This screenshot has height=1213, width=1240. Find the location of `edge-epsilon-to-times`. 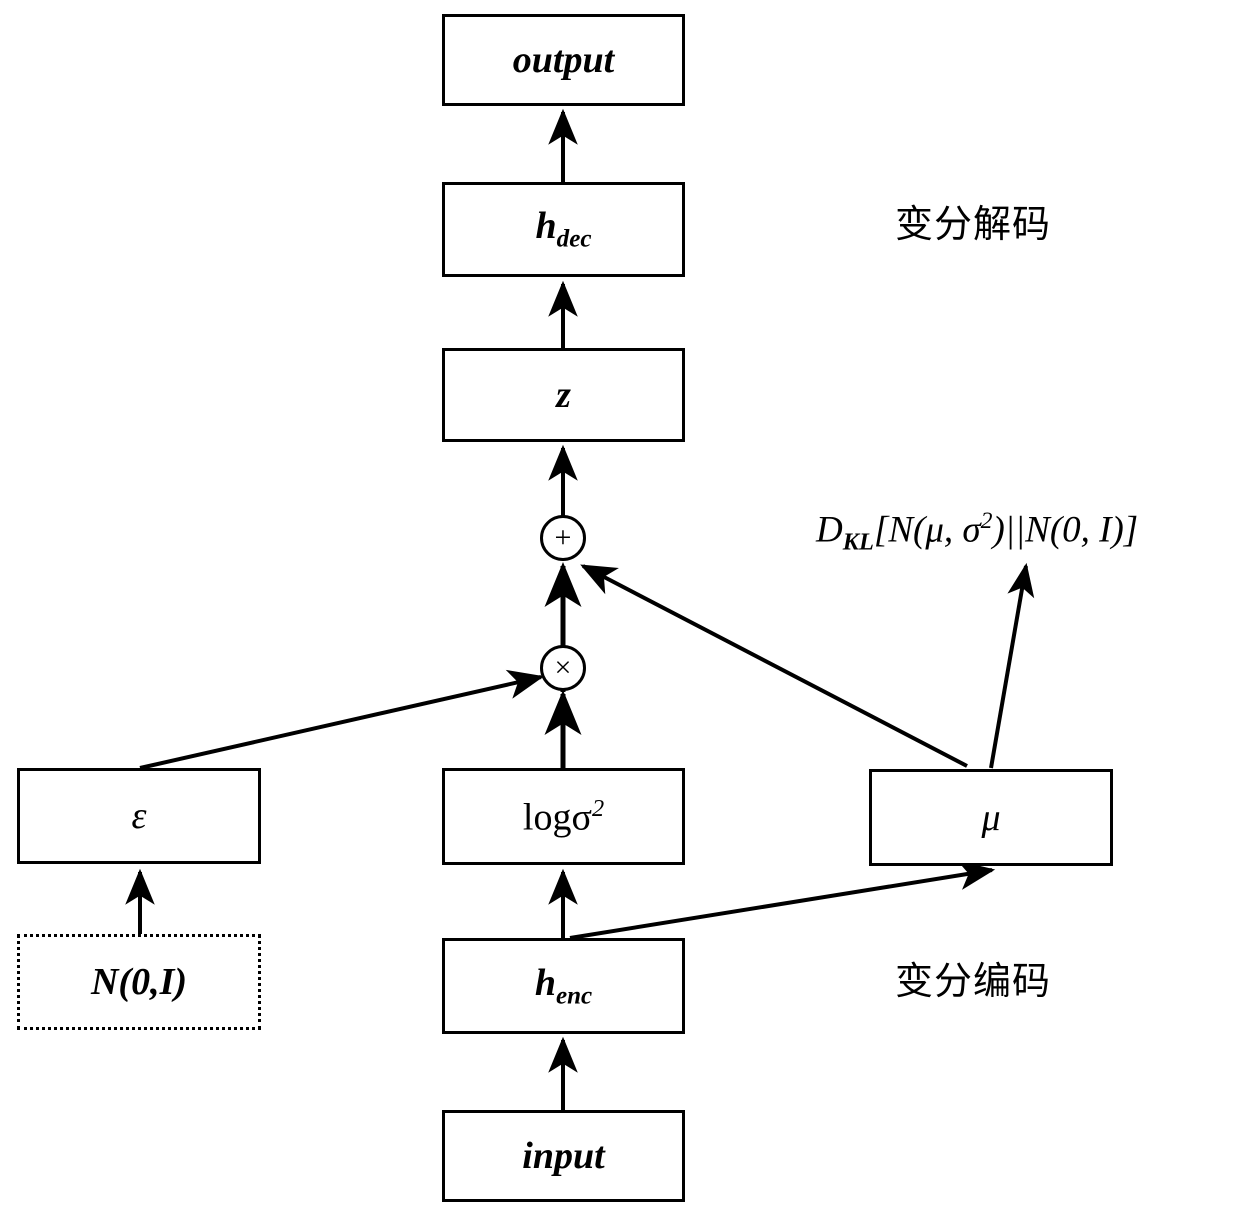

edge-epsilon-to-times is located at coordinates (342, 719).